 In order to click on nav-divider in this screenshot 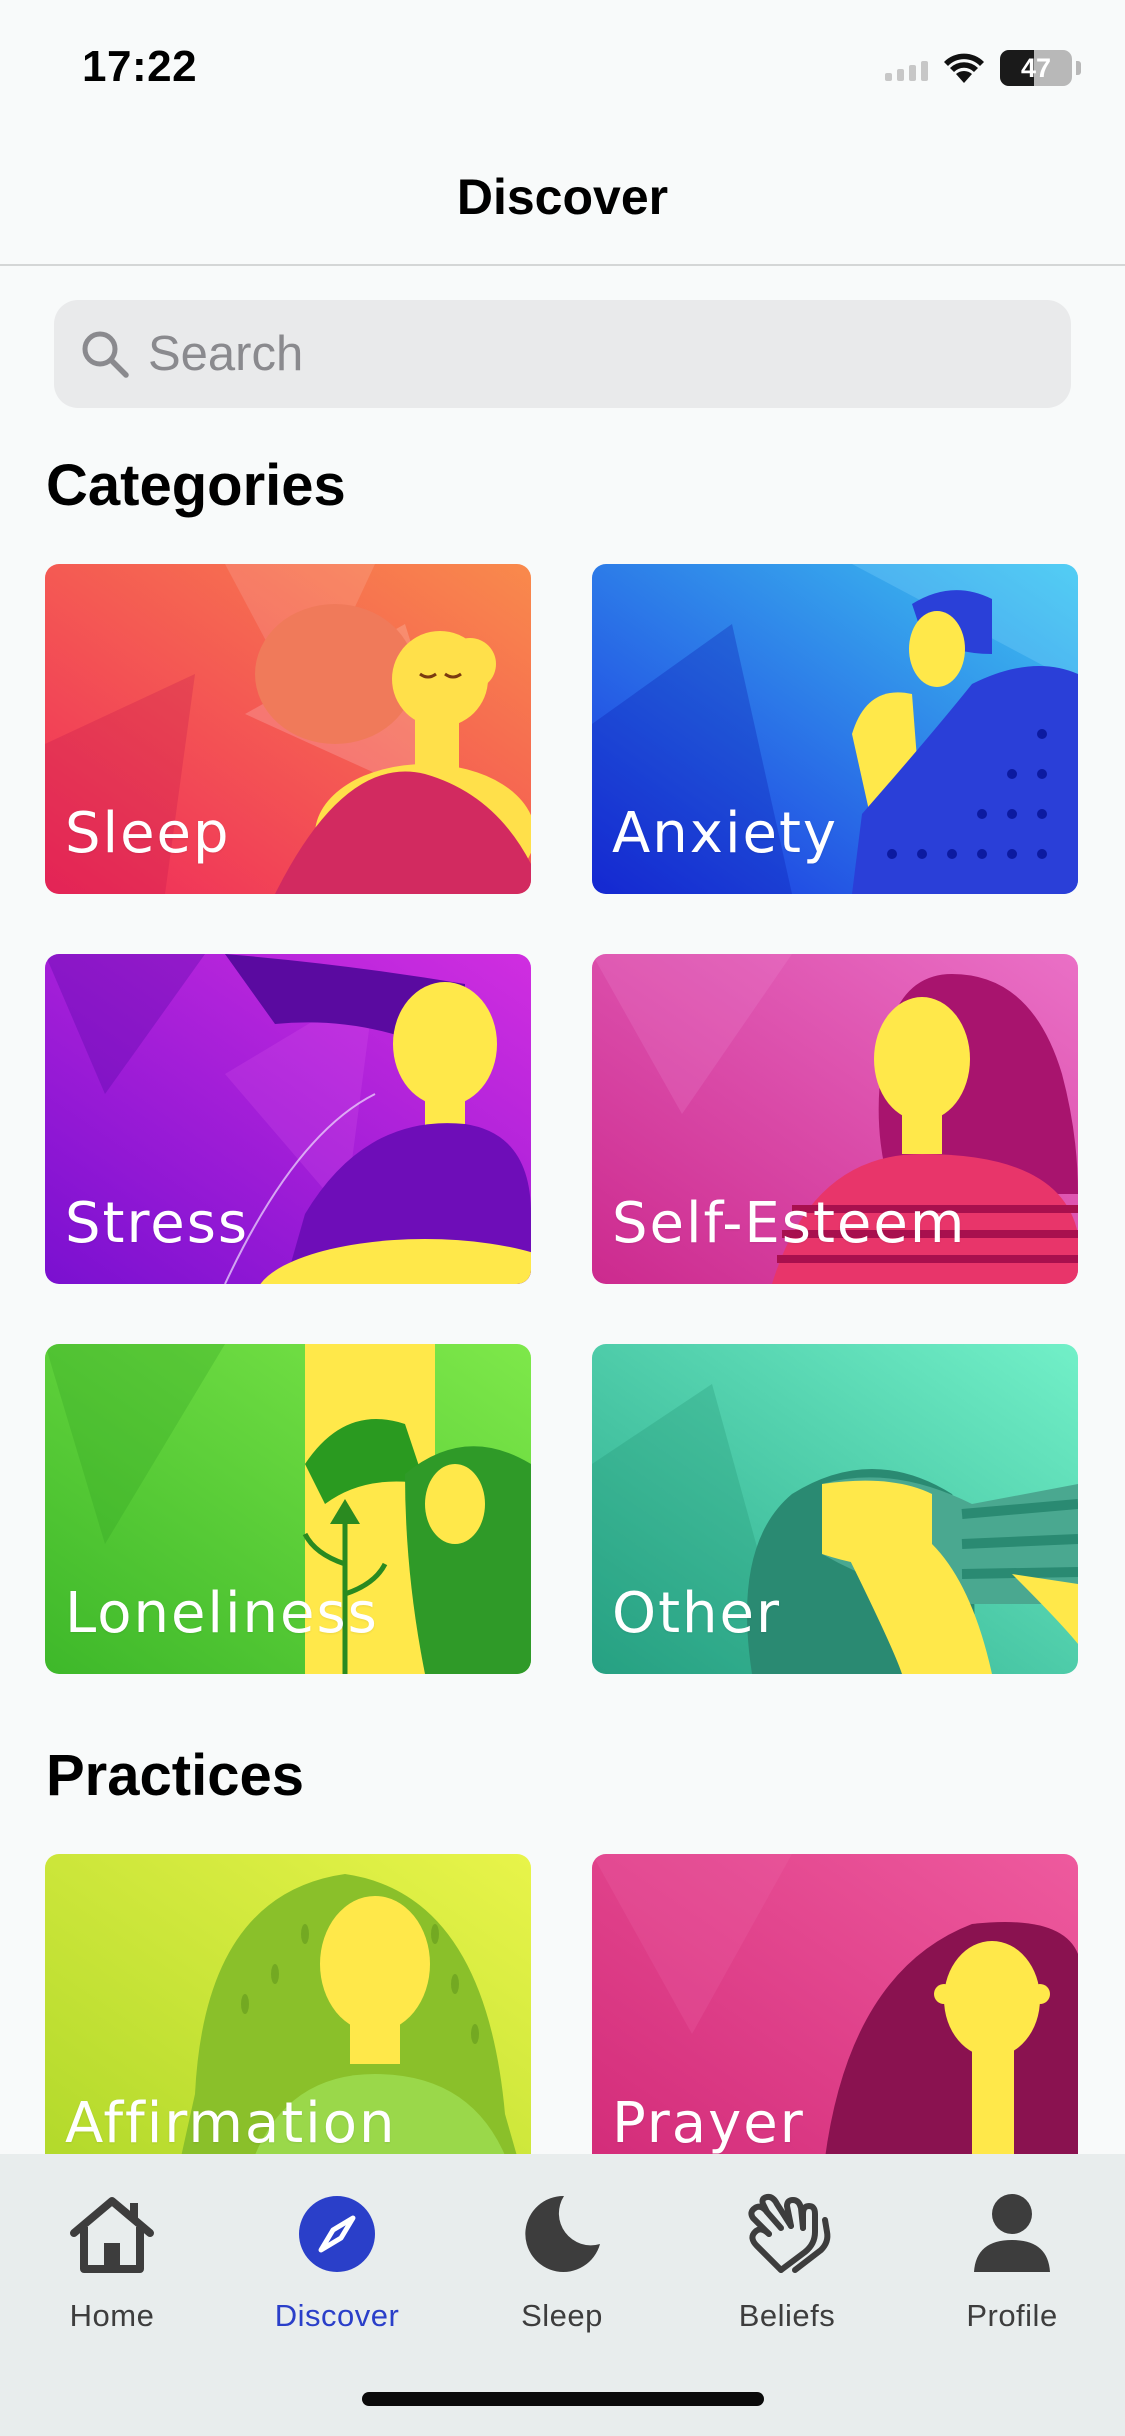, I will do `click(562, 265)`.